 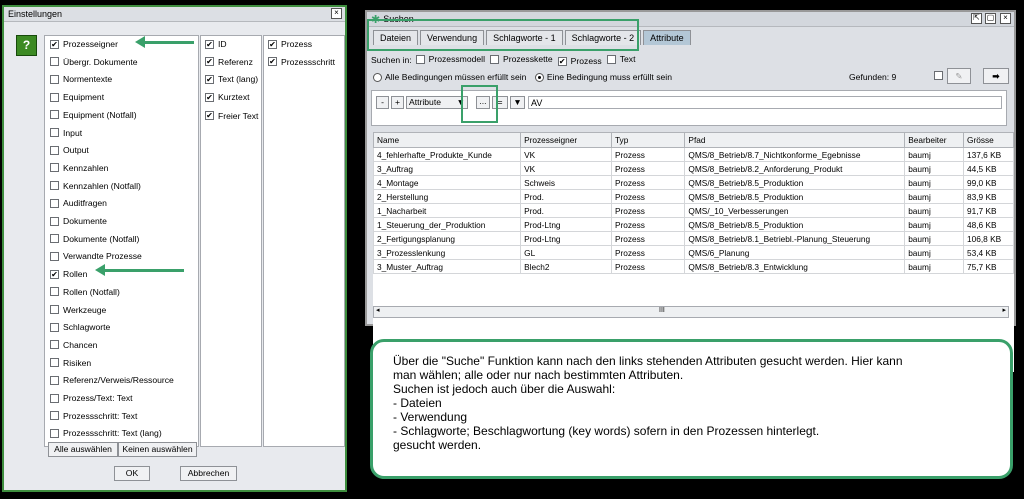 I want to click on scope-checkbox-item: Prozessmodell, so click(x=450, y=59).